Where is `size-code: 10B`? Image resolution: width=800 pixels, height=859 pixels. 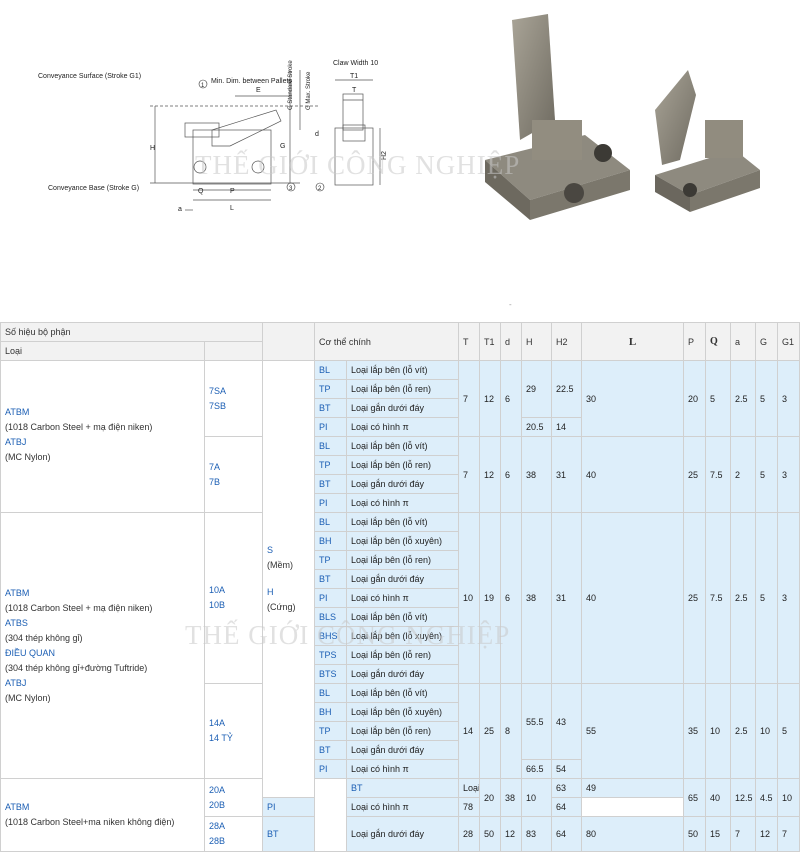
size-code: 10B is located at coordinates (233, 605).